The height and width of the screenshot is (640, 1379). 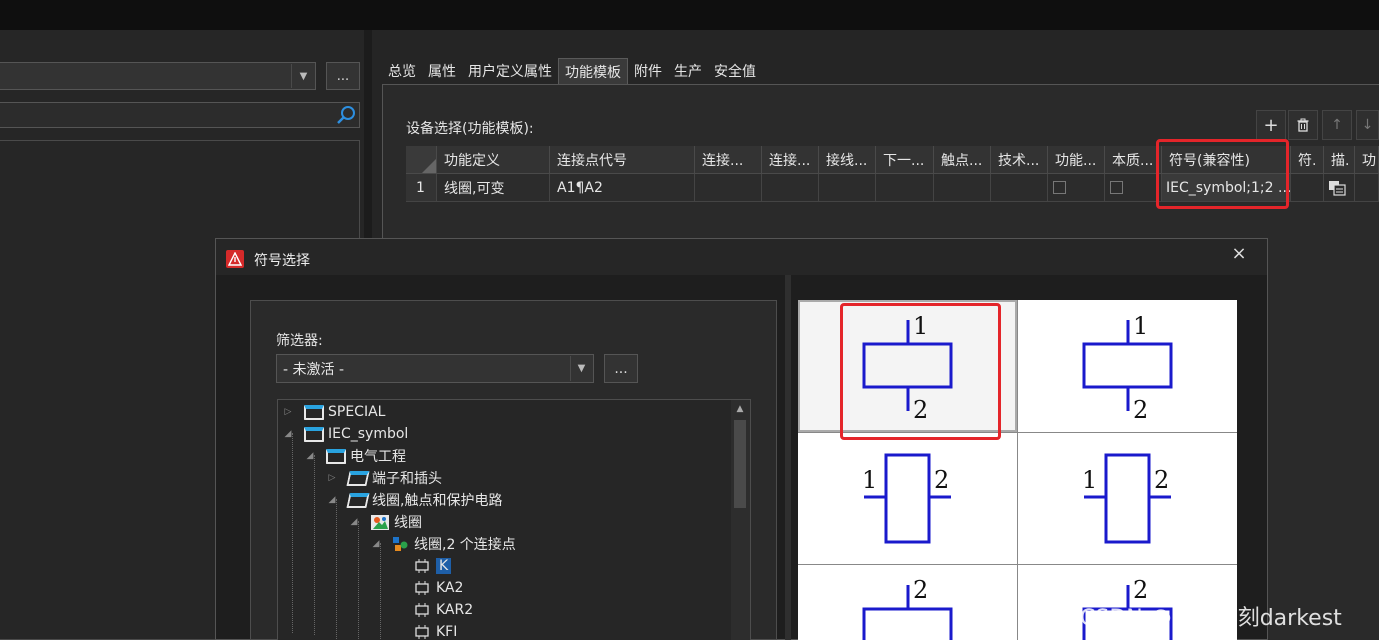 What do you see at coordinates (1127, 499) in the screenshot?
I see `symbol-variant-4: 1 2` at bounding box center [1127, 499].